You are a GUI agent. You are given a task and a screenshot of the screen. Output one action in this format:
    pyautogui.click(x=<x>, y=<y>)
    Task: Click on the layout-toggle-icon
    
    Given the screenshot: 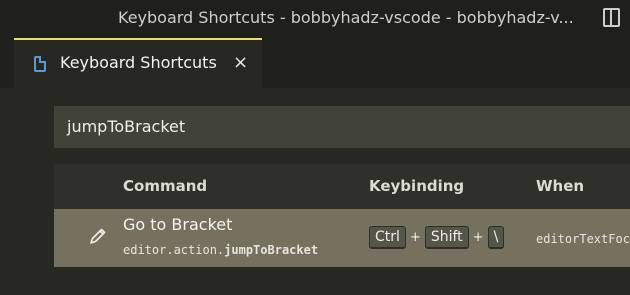 What is the action you would take?
    pyautogui.click(x=611, y=17)
    